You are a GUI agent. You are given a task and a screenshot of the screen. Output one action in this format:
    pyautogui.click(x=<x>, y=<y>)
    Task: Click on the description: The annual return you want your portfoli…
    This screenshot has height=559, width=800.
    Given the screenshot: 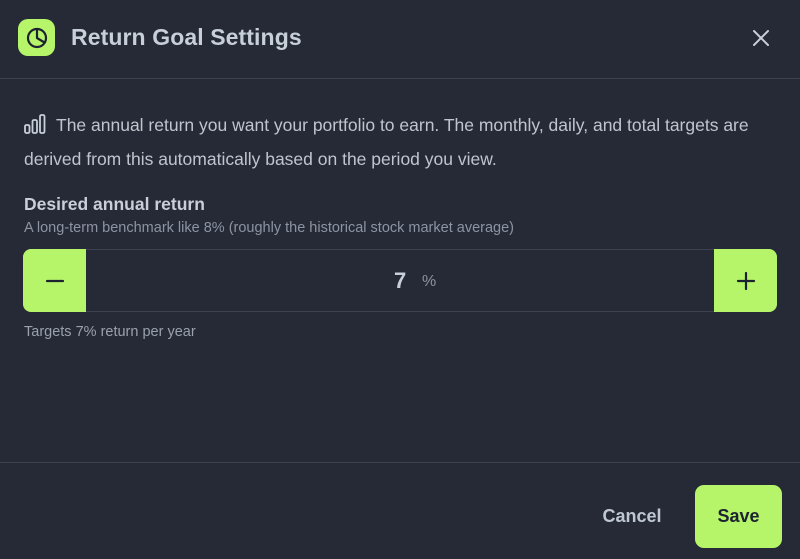 What is the action you would take?
    pyautogui.click(x=394, y=142)
    